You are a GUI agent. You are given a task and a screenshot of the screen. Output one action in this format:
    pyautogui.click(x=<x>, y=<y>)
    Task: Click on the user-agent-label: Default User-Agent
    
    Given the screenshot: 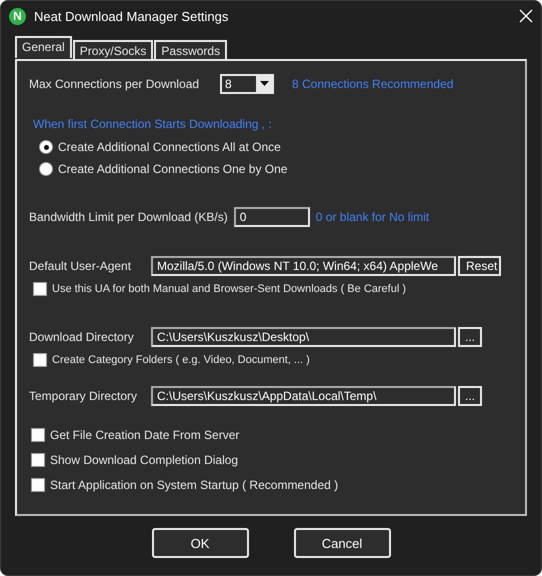 What is the action you would take?
    pyautogui.click(x=80, y=266)
    